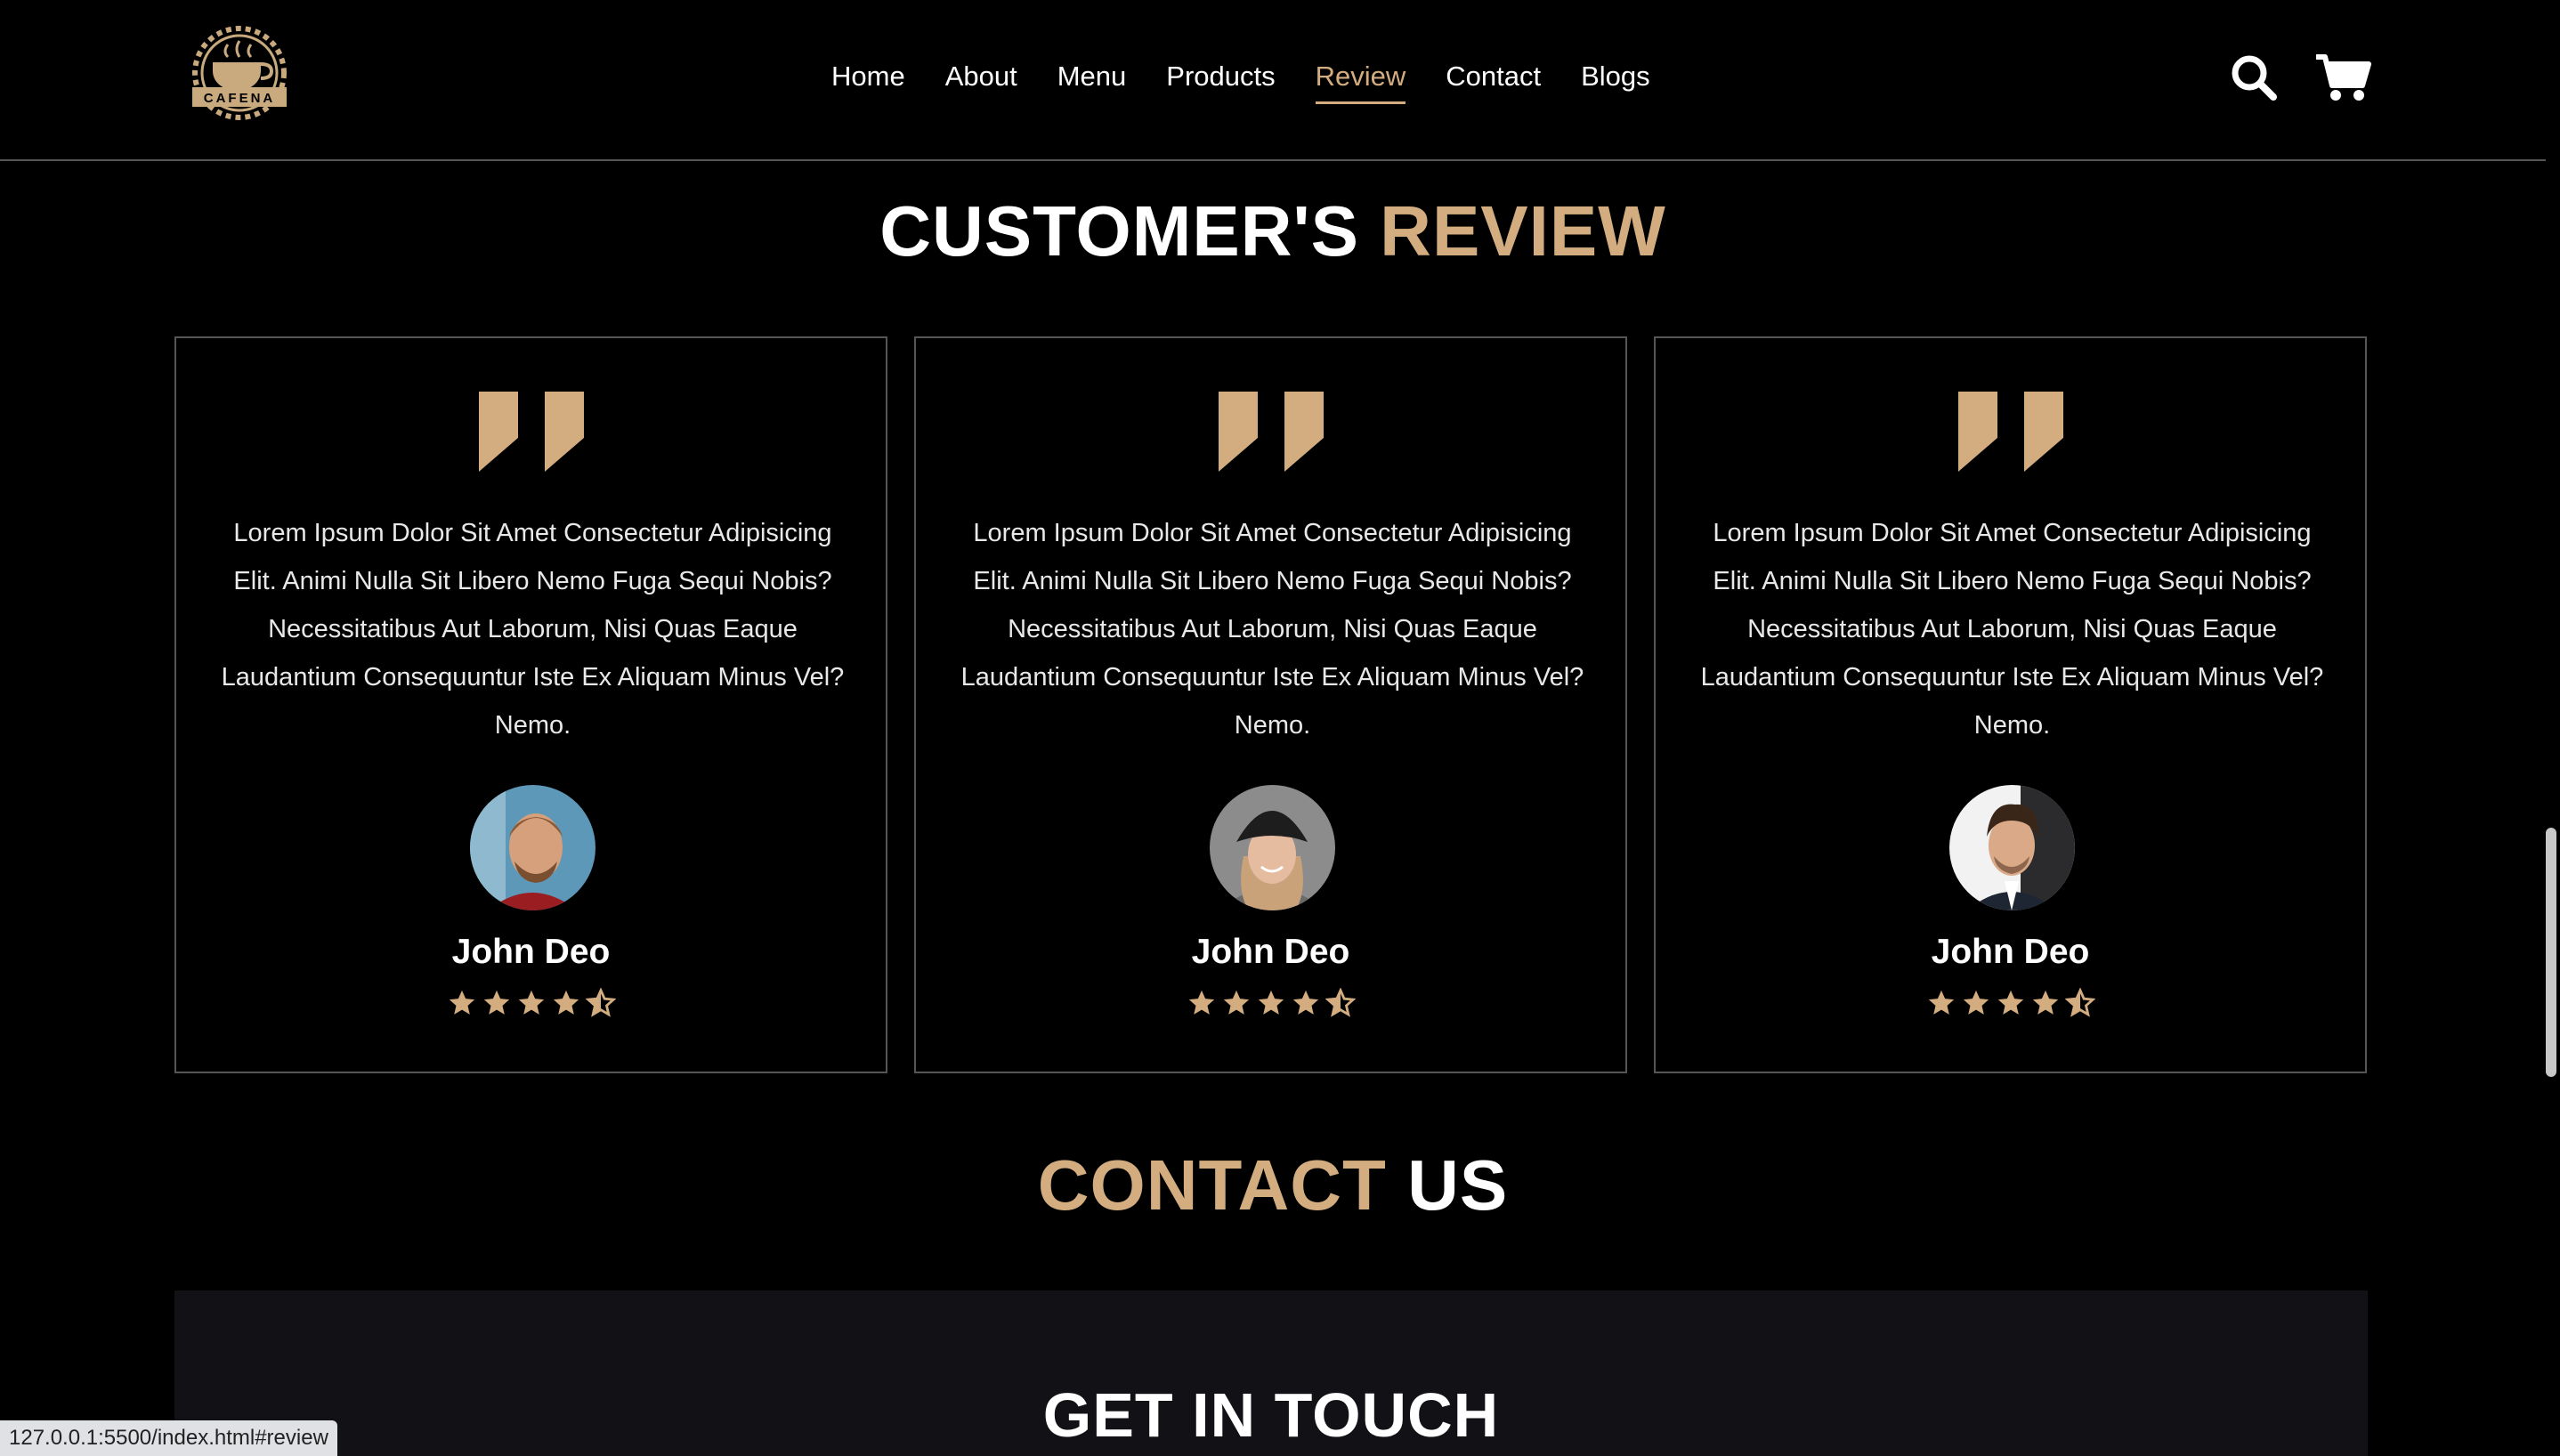 Image resolution: width=2560 pixels, height=1456 pixels. What do you see at coordinates (1092, 80) in the screenshot?
I see `nav-menu: Menu` at bounding box center [1092, 80].